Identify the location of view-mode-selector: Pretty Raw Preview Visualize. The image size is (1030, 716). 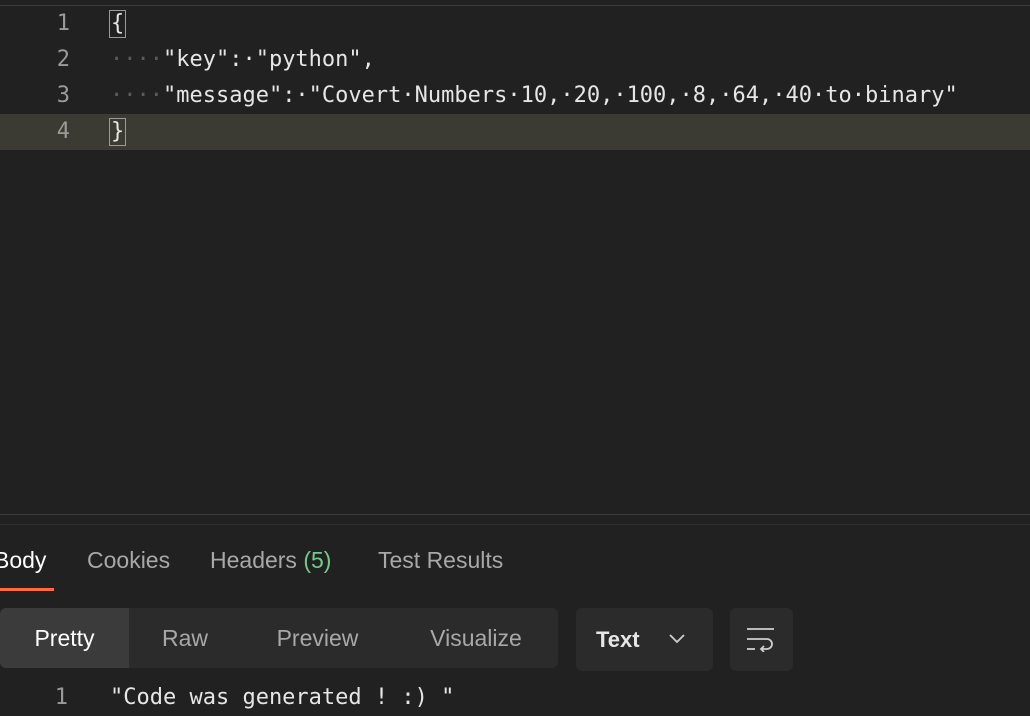
(279, 638).